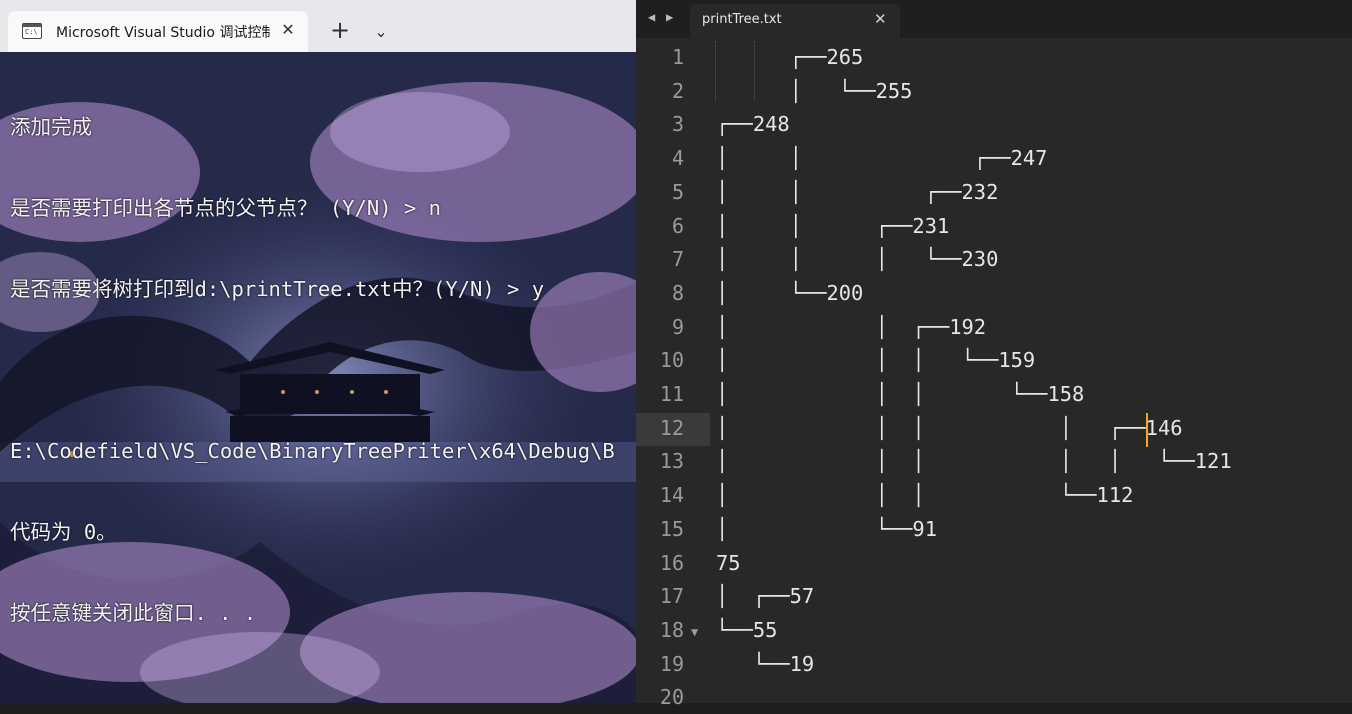  Describe the element at coordinates (163, 33) in the screenshot. I see `terminal-tab-title: Microsoft Visual Studio 调试控制` at that location.